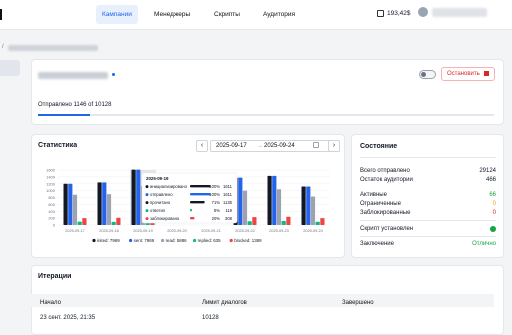 This screenshot has width=512, height=335. What do you see at coordinates (486, 73) in the screenshot?
I see `stop-icon` at bounding box center [486, 73].